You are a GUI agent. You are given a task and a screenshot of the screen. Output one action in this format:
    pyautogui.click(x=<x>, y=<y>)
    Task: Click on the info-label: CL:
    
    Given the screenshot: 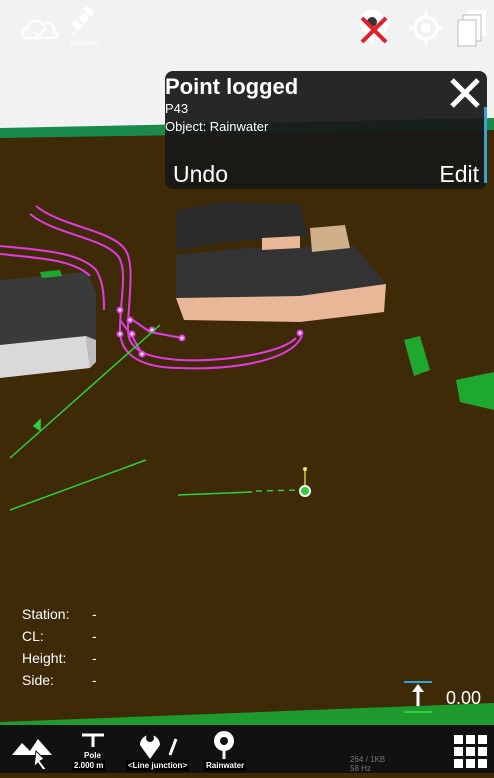 What is the action you would take?
    pyautogui.click(x=33, y=636)
    